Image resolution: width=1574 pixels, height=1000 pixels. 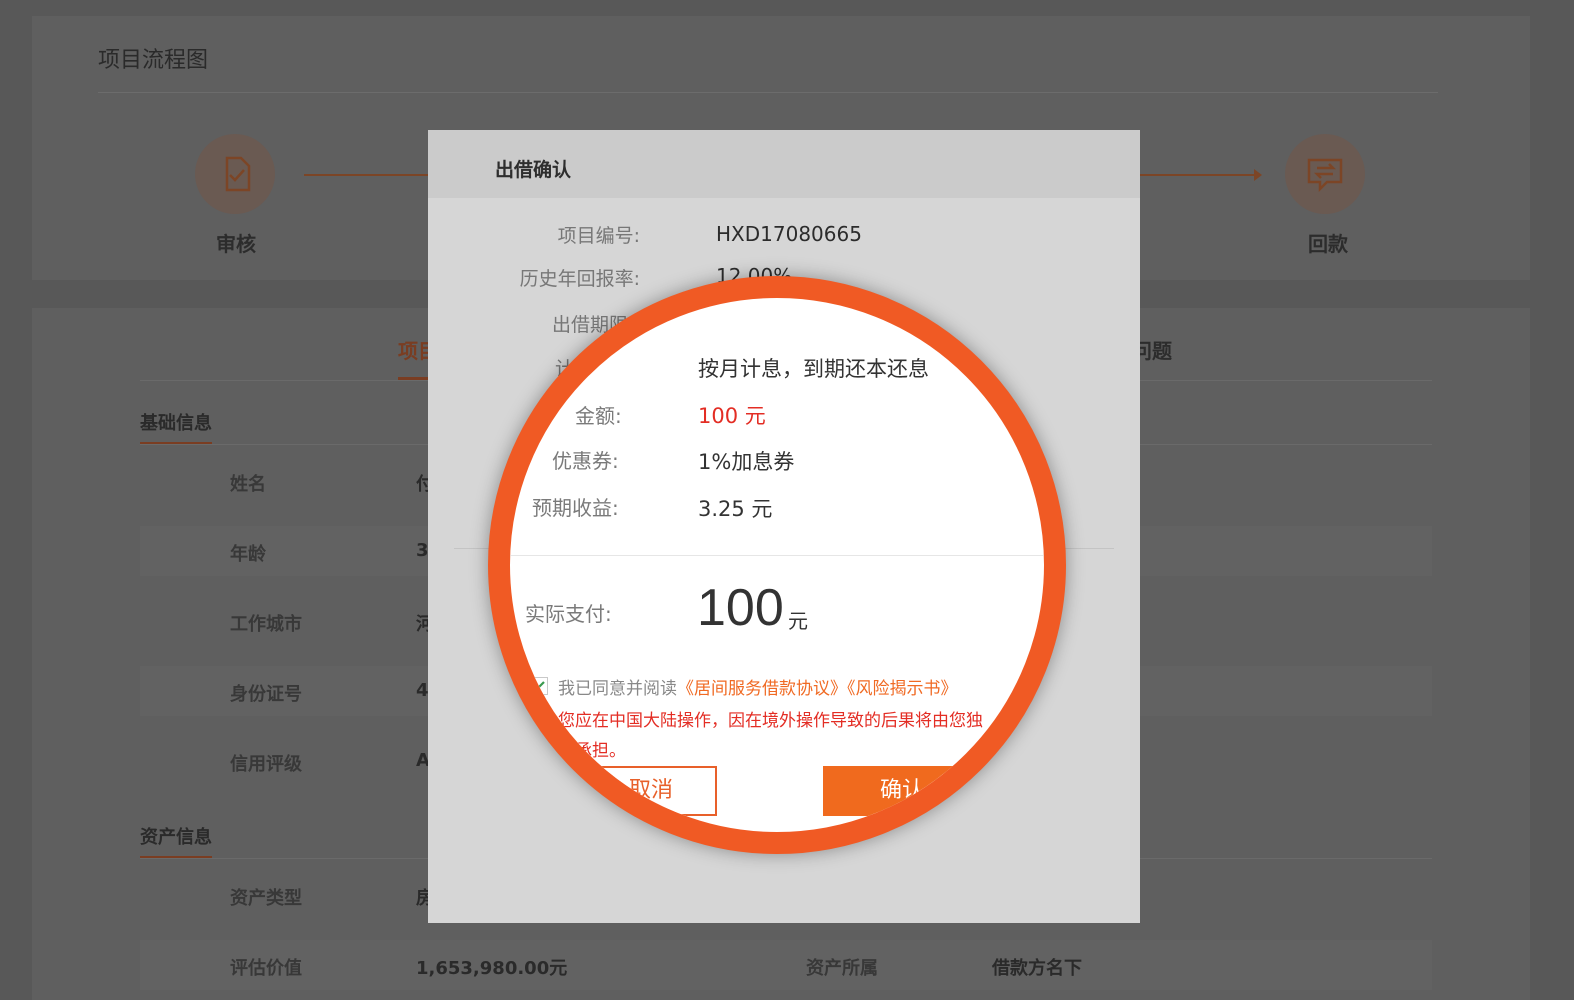 I want to click on row-label-ownership: 资产所属, so click(x=842, y=968).